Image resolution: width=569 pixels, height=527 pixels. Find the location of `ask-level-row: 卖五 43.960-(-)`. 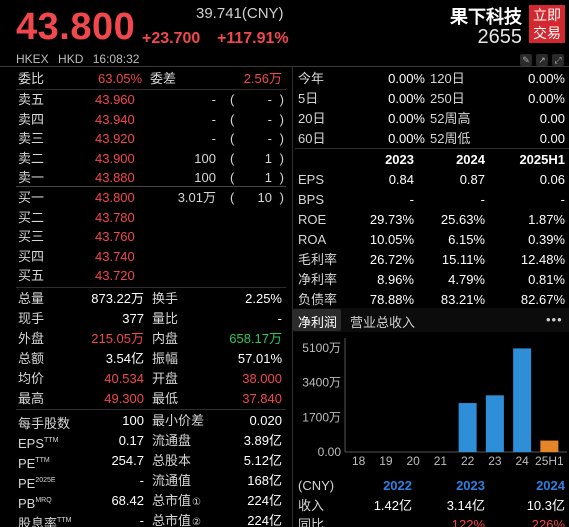

ask-level-row: 卖五 43.960-(-) is located at coordinates (151, 100).